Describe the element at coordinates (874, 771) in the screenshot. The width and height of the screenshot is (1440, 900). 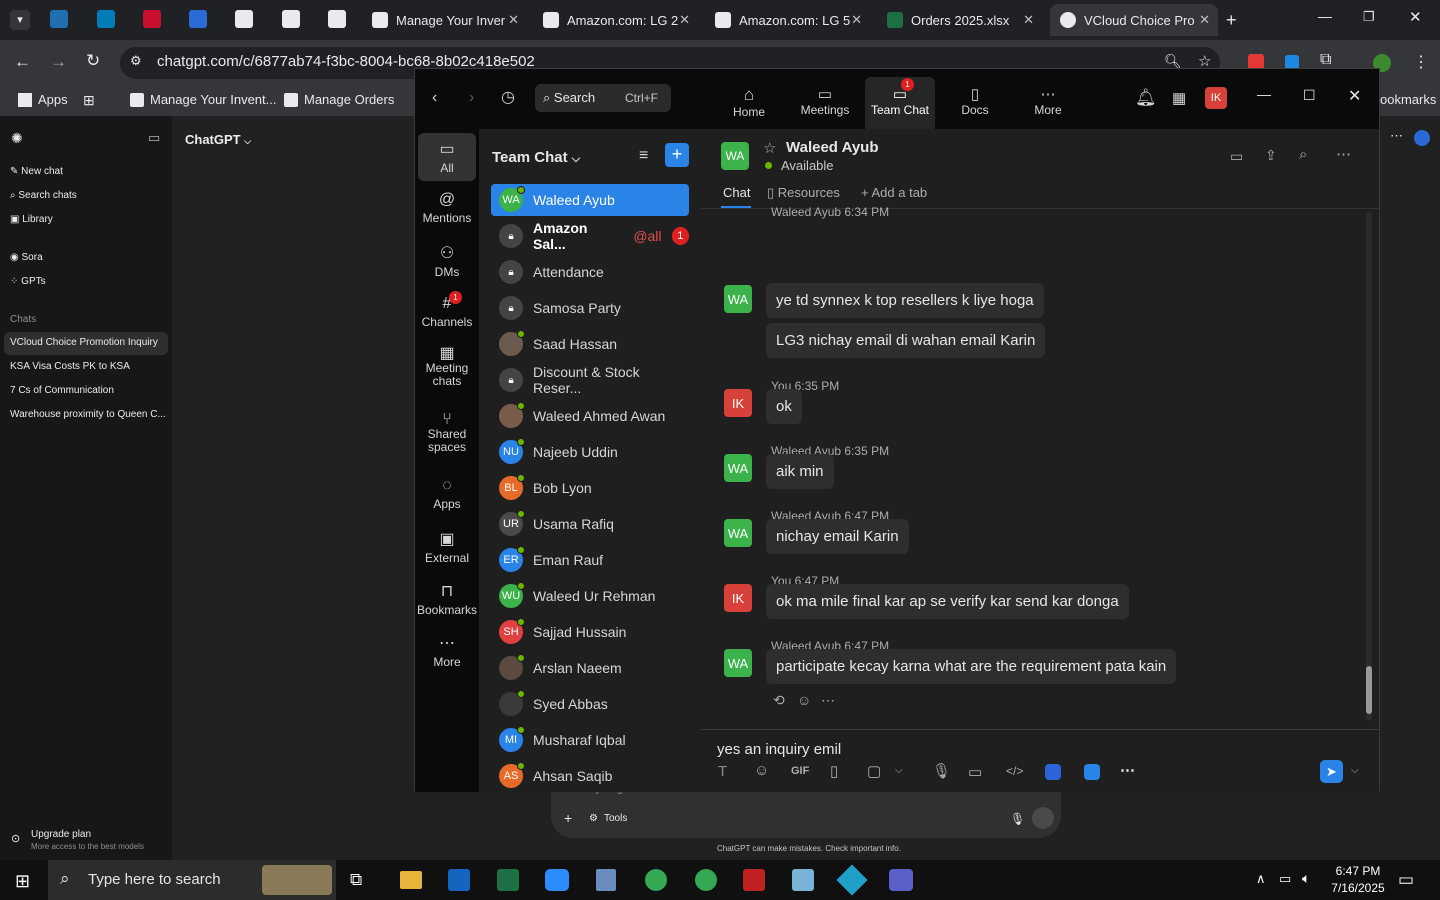
I see `screenshot-icon: ▢` at that location.